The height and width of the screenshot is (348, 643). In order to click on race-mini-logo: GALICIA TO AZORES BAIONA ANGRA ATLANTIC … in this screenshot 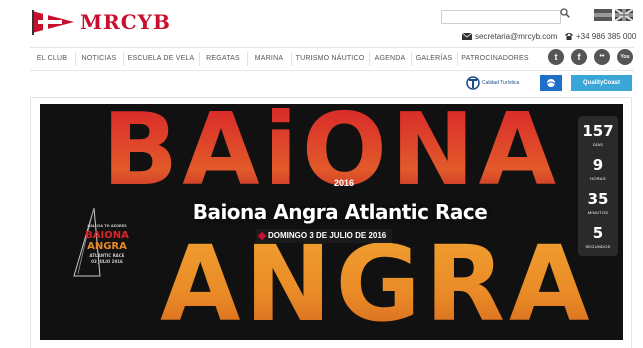, I will do `click(97, 251)`.